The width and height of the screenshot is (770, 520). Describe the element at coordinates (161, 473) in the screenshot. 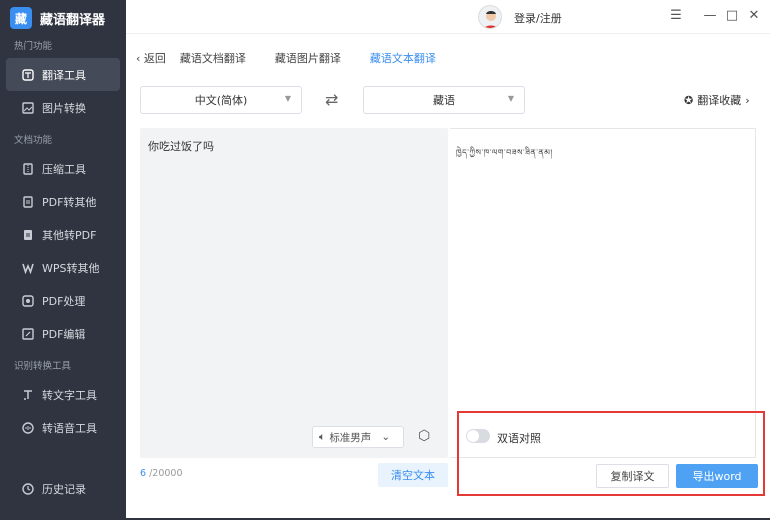

I see `char-counter: 6 /20000` at that location.